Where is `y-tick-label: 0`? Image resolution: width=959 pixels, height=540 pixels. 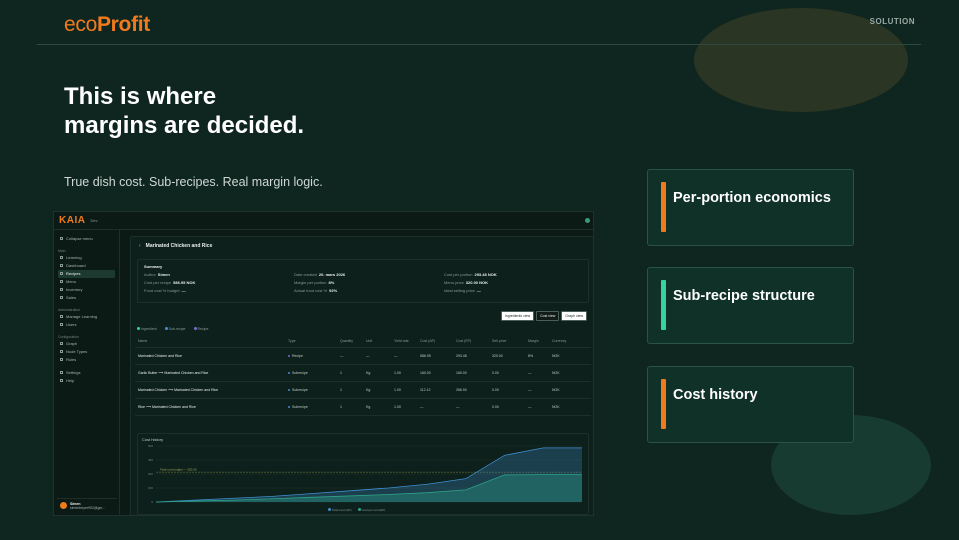 y-tick-label: 0 is located at coordinates (152, 502).